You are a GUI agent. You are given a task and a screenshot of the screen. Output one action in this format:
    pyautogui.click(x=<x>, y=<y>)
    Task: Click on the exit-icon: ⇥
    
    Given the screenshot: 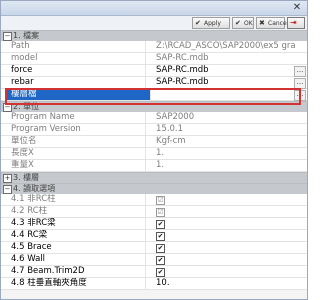 What is the action you would take?
    pyautogui.click(x=293, y=22)
    